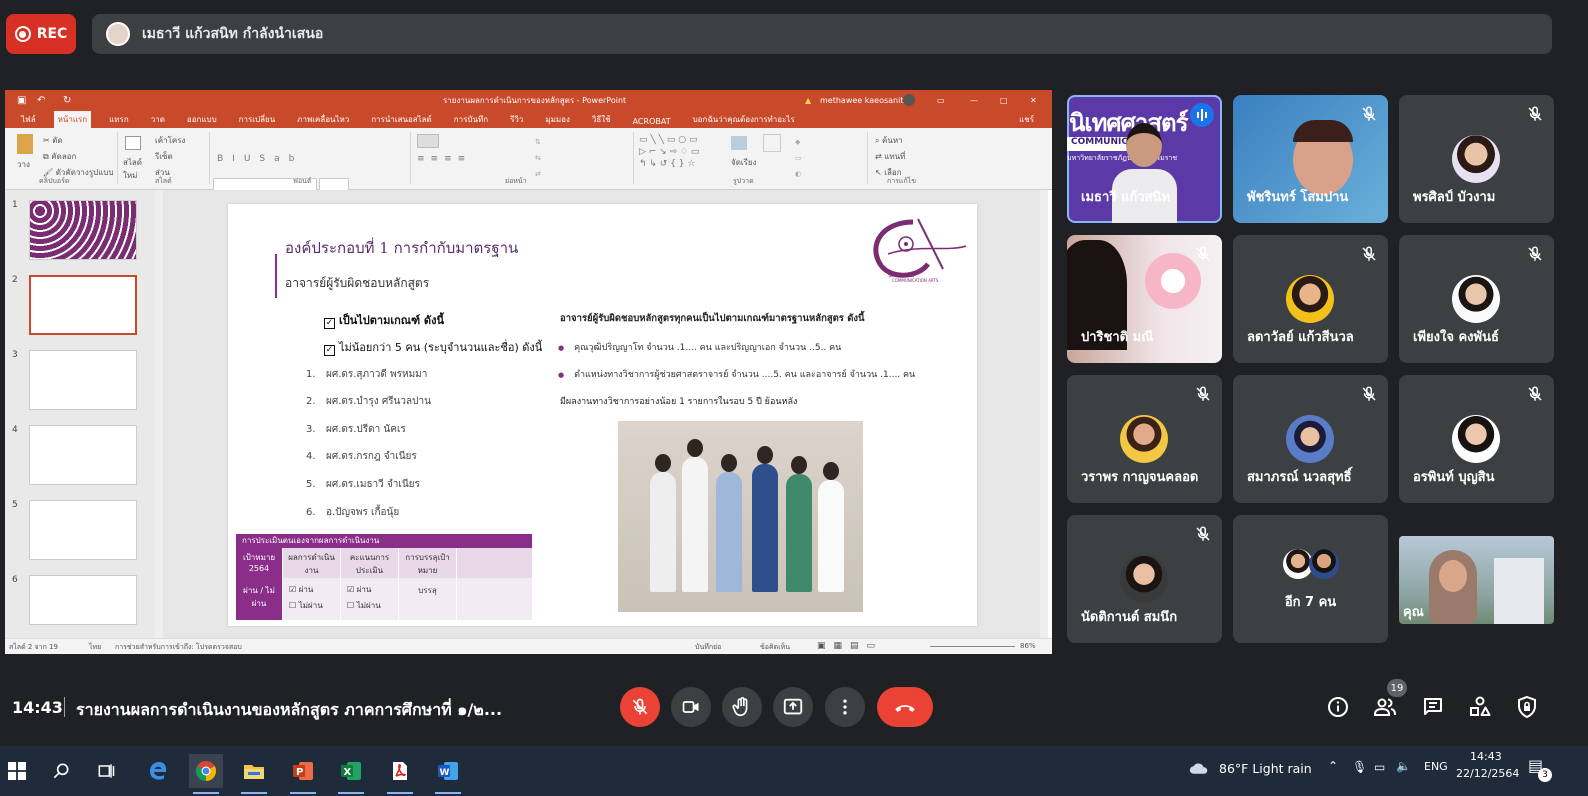  I want to click on participant-tile: ปาริชาติ มณี, so click(1144, 299).